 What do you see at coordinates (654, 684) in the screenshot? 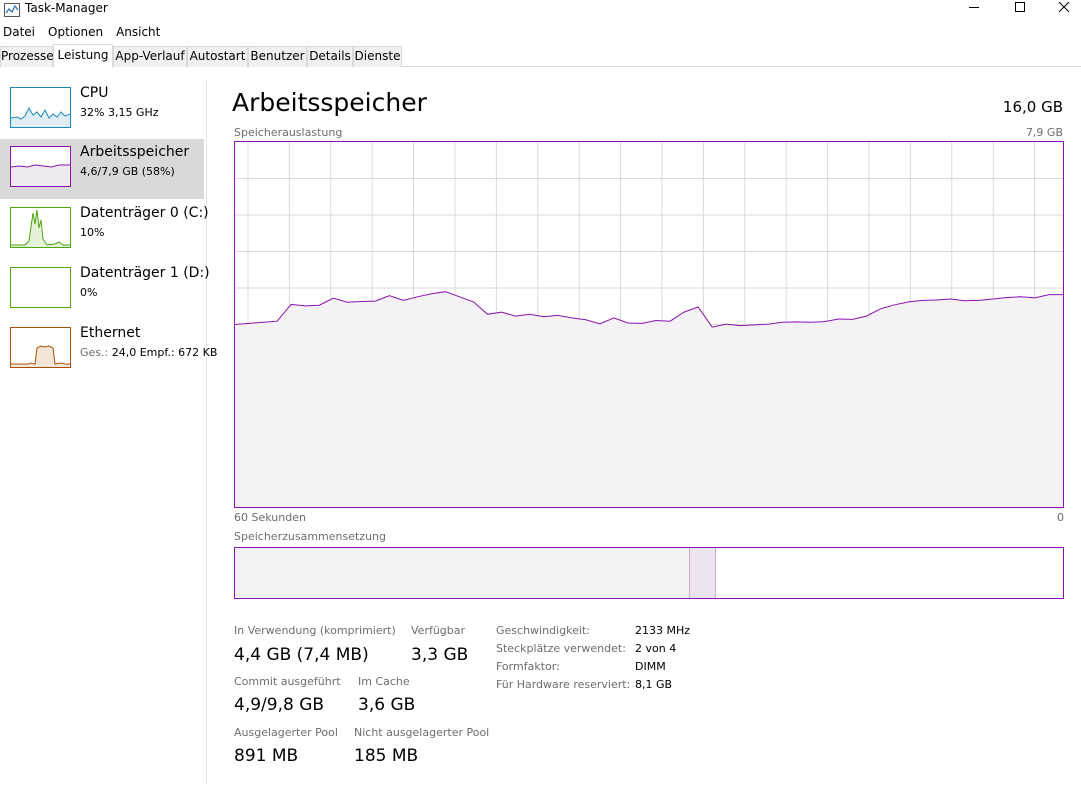
I see `hardware-reserved-value: 8,1 GB` at bounding box center [654, 684].